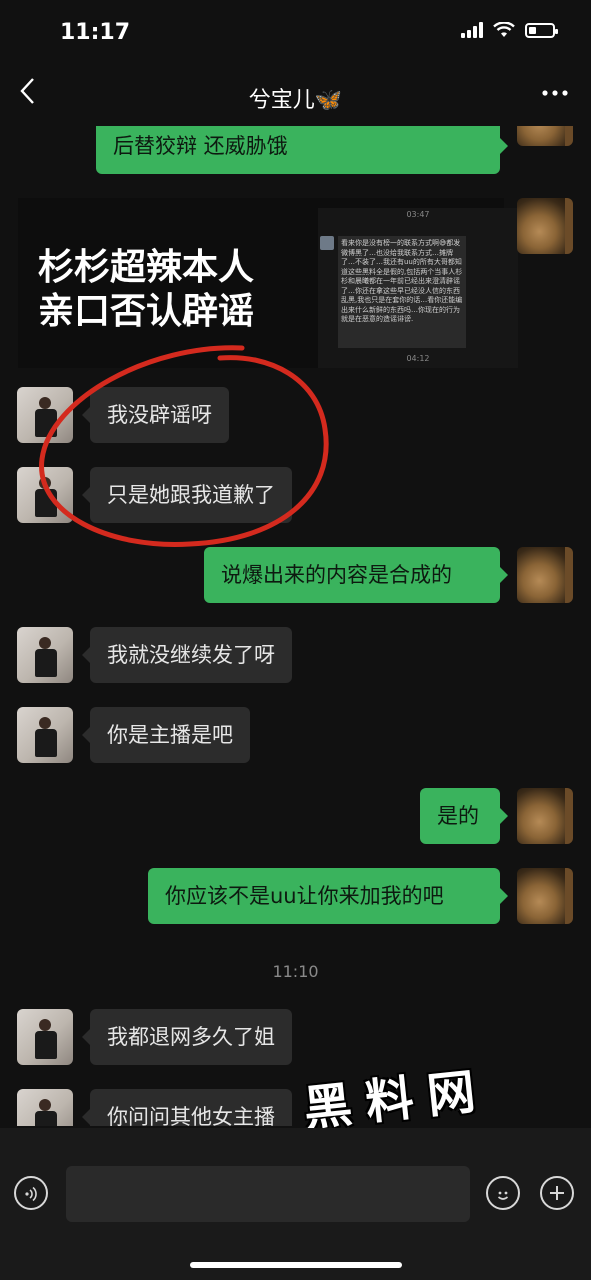 The width and height of the screenshot is (591, 1280). I want to click on message-bubble-in: 我就没继续发了呀, so click(187, 655).